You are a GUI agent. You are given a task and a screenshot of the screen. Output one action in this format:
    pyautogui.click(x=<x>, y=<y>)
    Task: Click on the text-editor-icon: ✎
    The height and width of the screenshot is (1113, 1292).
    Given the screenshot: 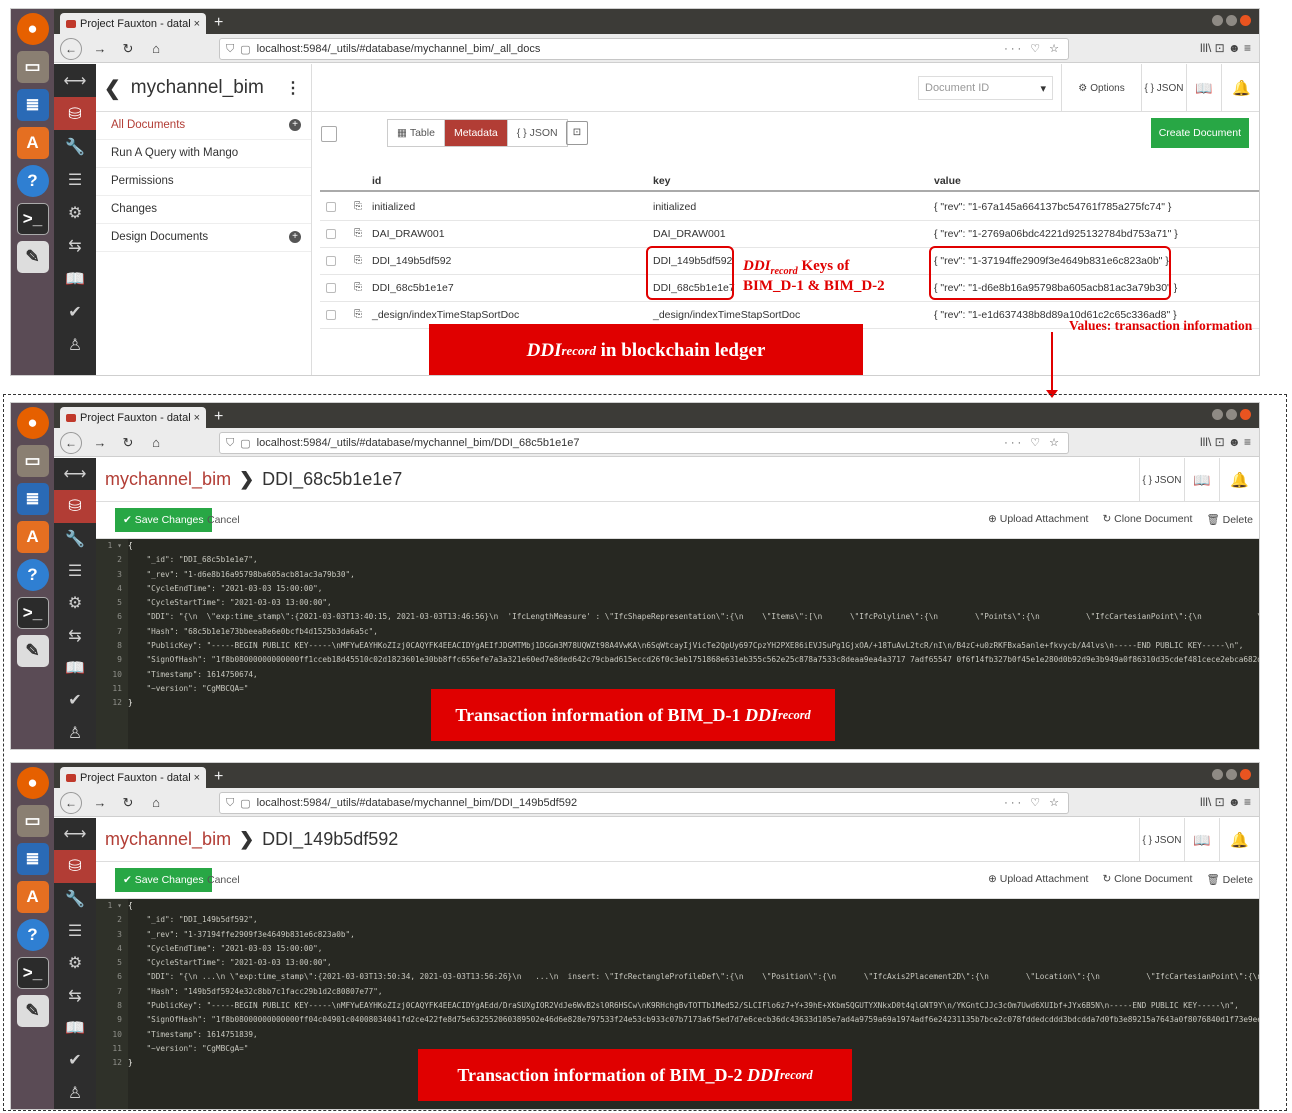 What is the action you would take?
    pyautogui.click(x=32, y=257)
    